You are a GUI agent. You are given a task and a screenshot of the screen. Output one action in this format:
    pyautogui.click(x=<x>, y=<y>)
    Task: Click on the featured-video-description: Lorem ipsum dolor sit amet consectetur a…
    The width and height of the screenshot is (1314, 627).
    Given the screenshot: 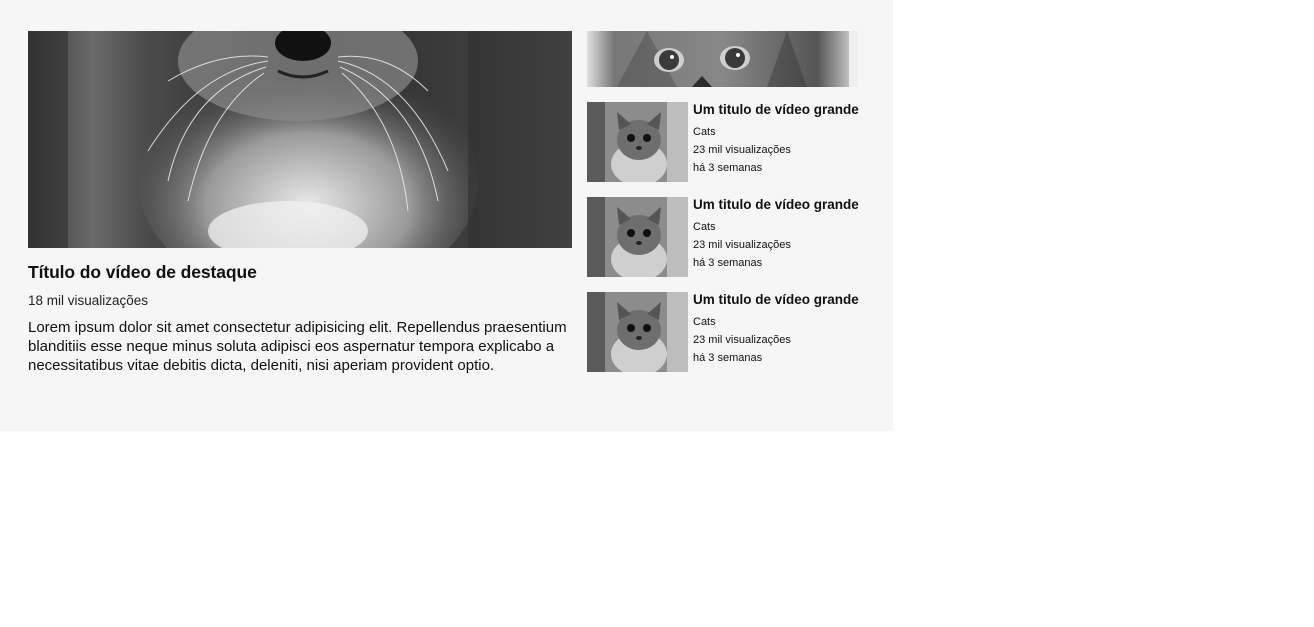 What is the action you would take?
    pyautogui.click(x=297, y=346)
    